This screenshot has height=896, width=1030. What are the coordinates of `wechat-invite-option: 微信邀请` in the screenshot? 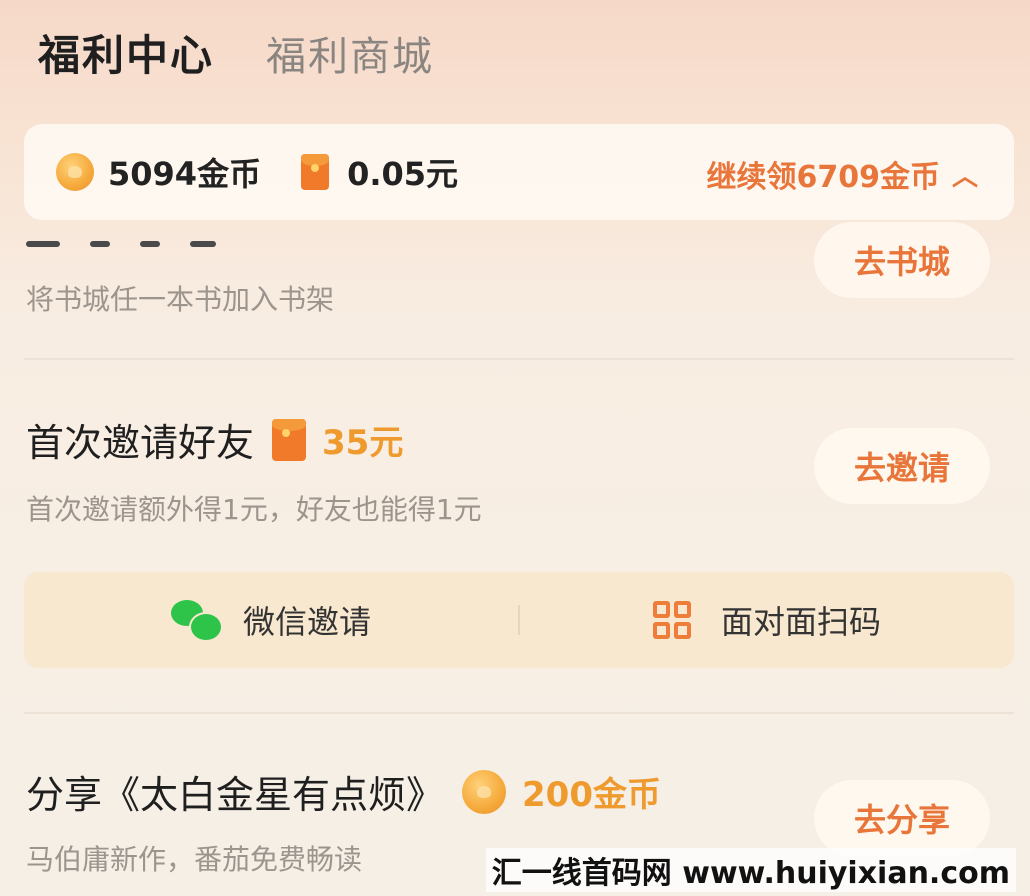 It's located at (271, 620).